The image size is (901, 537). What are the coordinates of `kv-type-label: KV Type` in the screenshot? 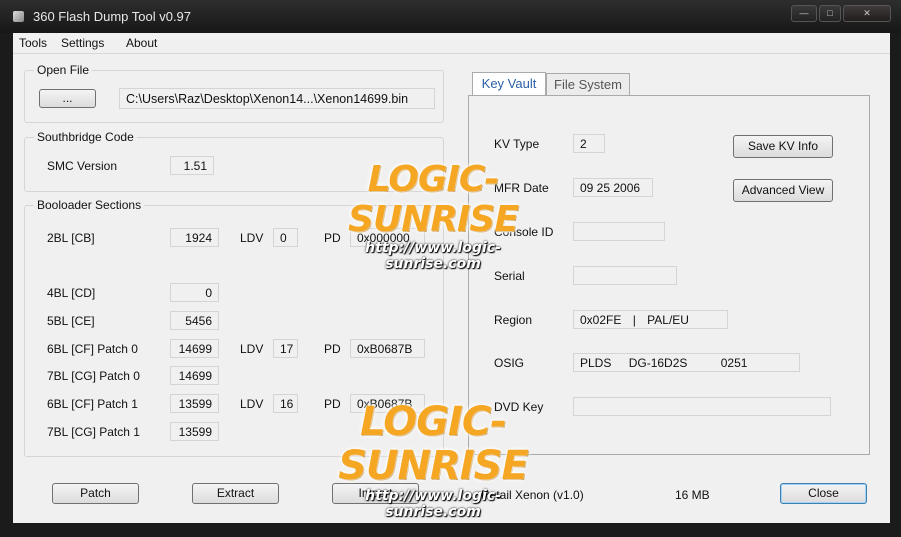 It's located at (517, 144).